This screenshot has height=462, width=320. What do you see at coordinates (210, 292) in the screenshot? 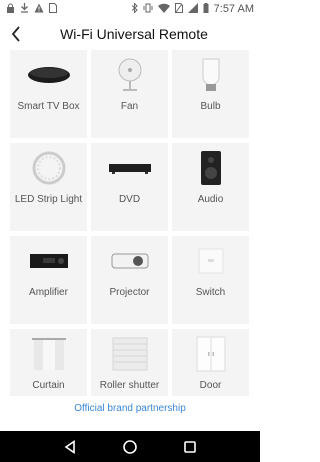
I see `device-label: Switch` at bounding box center [210, 292].